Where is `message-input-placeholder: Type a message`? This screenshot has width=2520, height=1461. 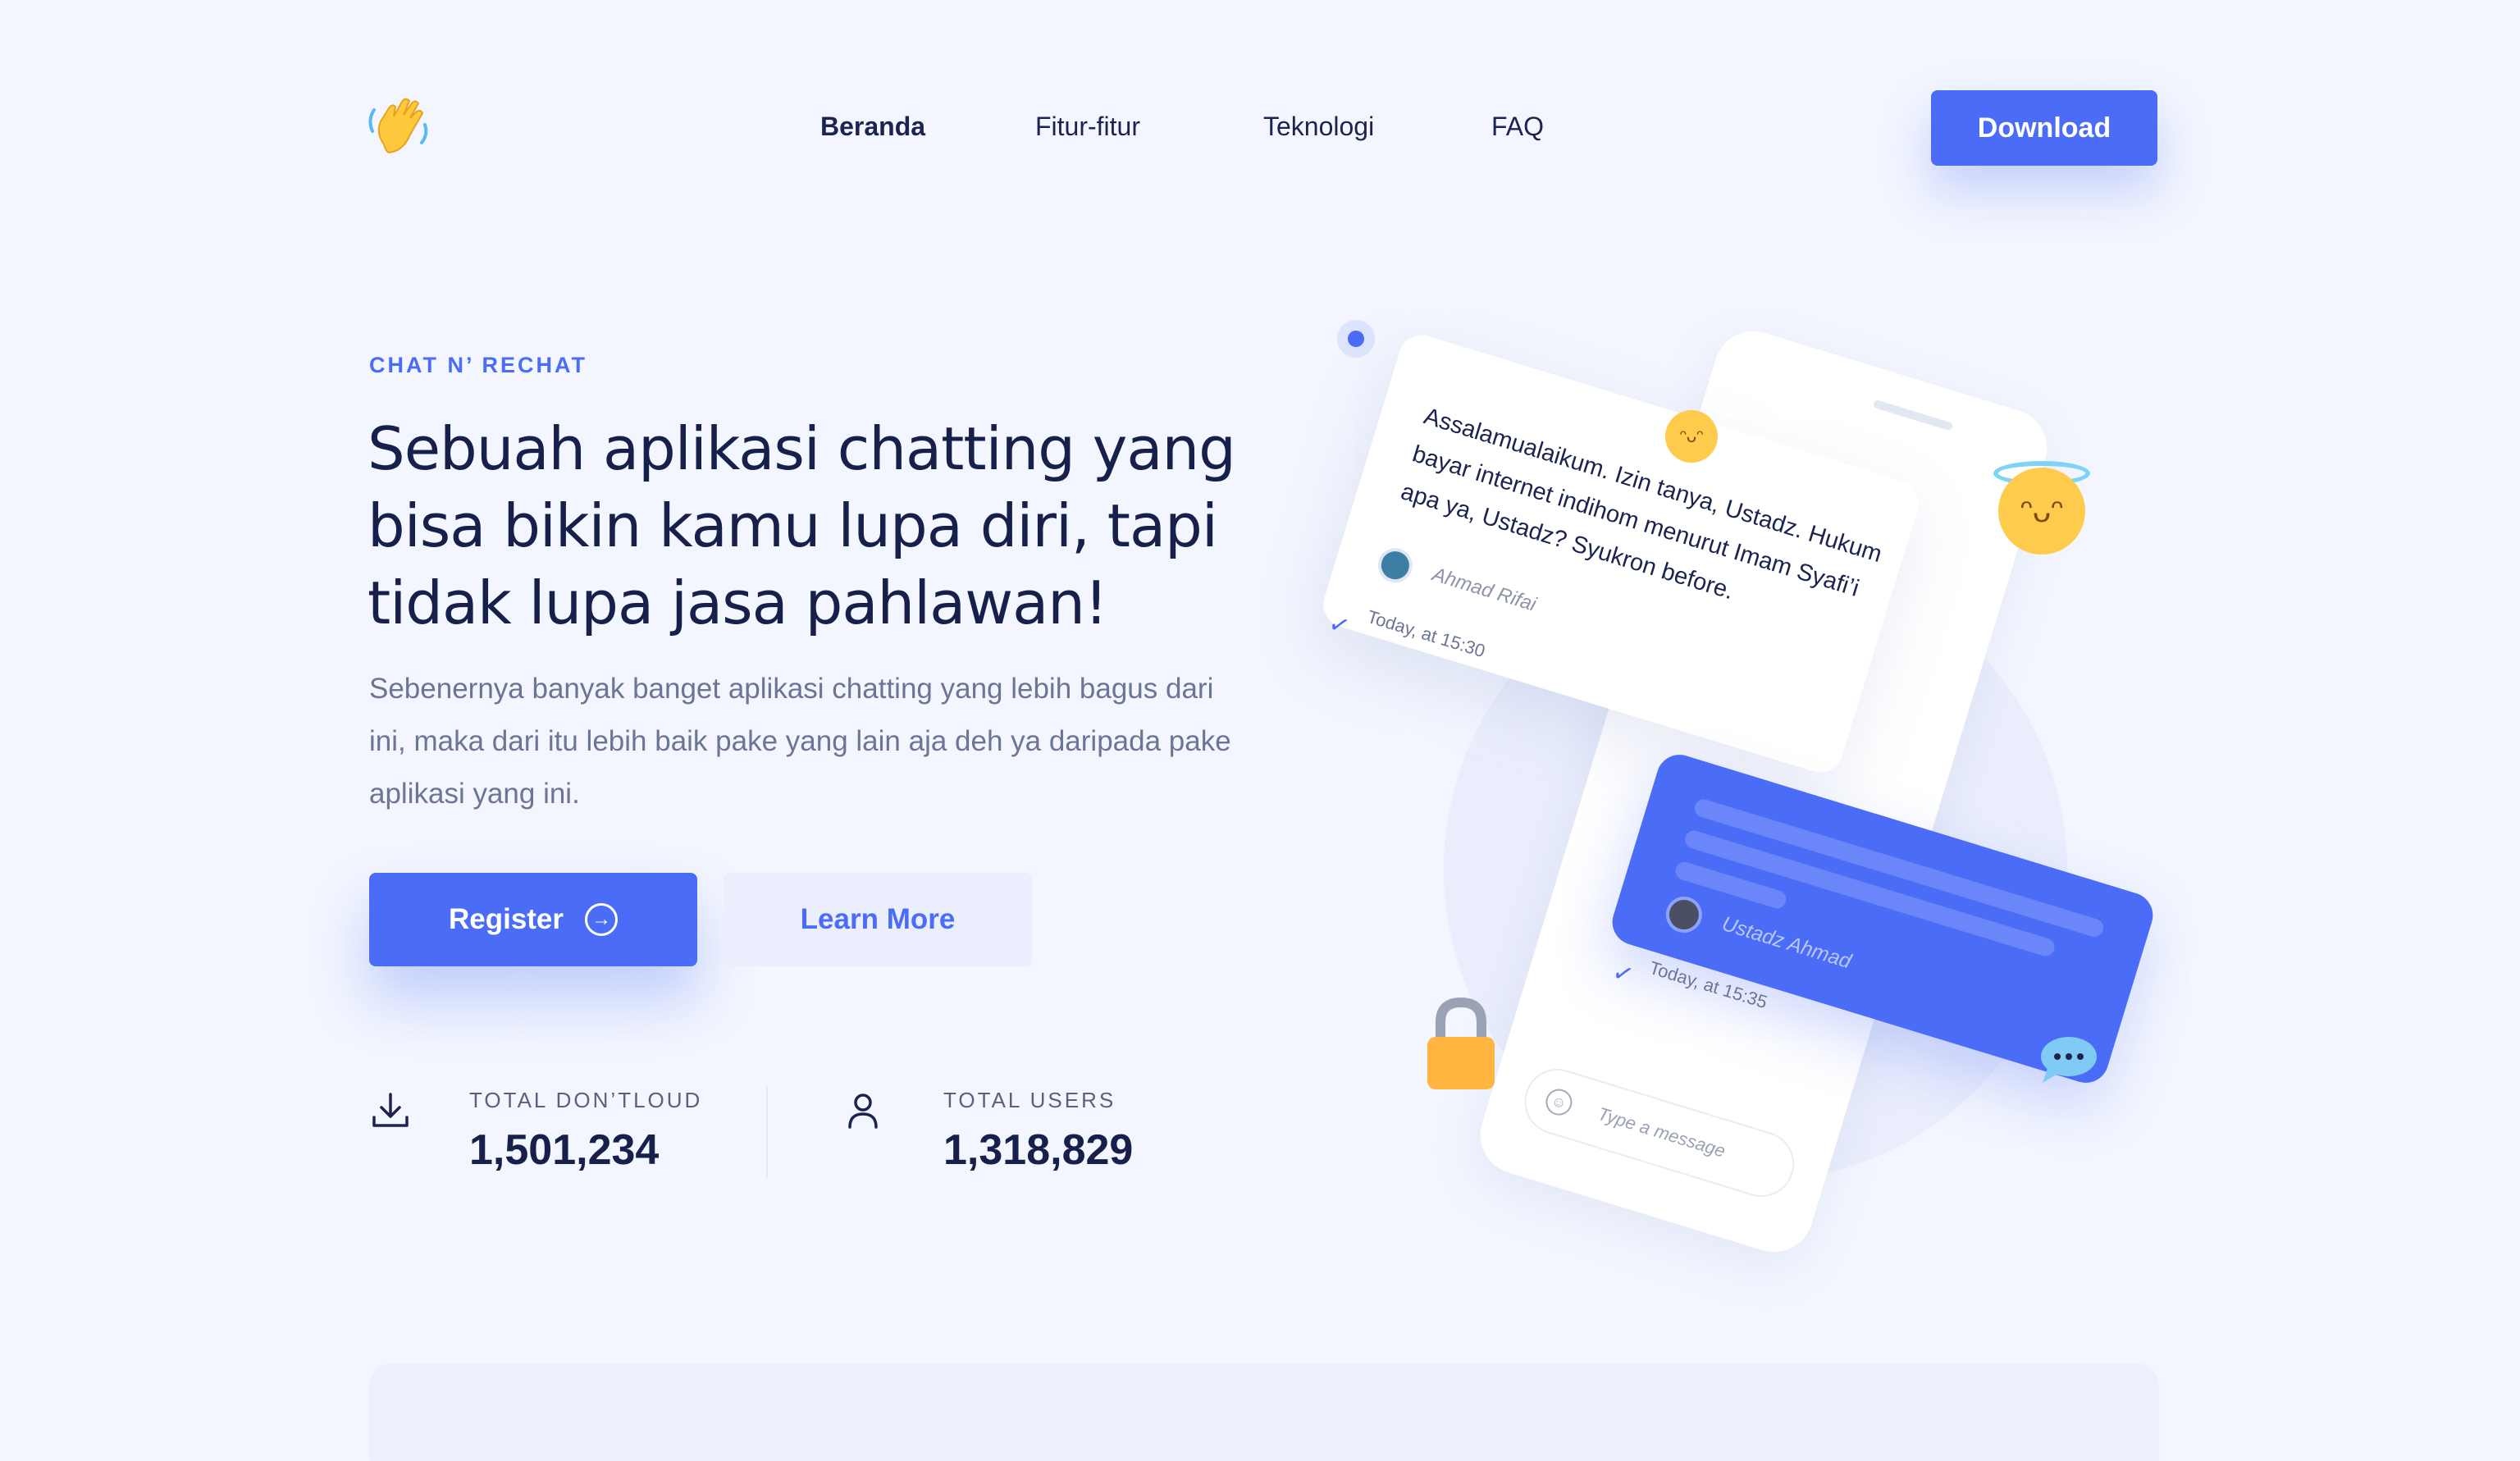
message-input-placeholder: Type a message is located at coordinates (1662, 1132).